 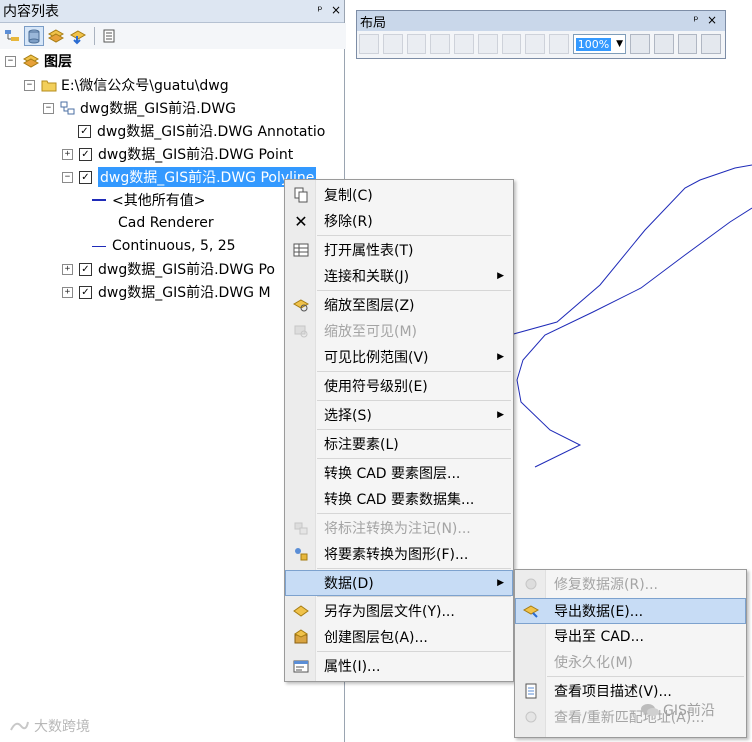 I want to click on toggle-draft-mode-icon, so click(x=640, y=44).